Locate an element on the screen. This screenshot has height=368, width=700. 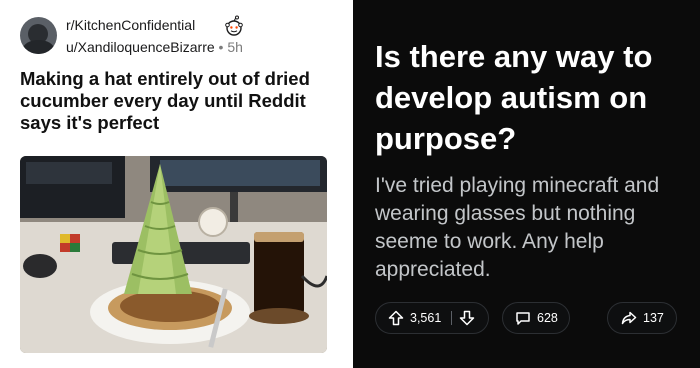
downvote-arrow-icon is located at coordinates (467, 318).